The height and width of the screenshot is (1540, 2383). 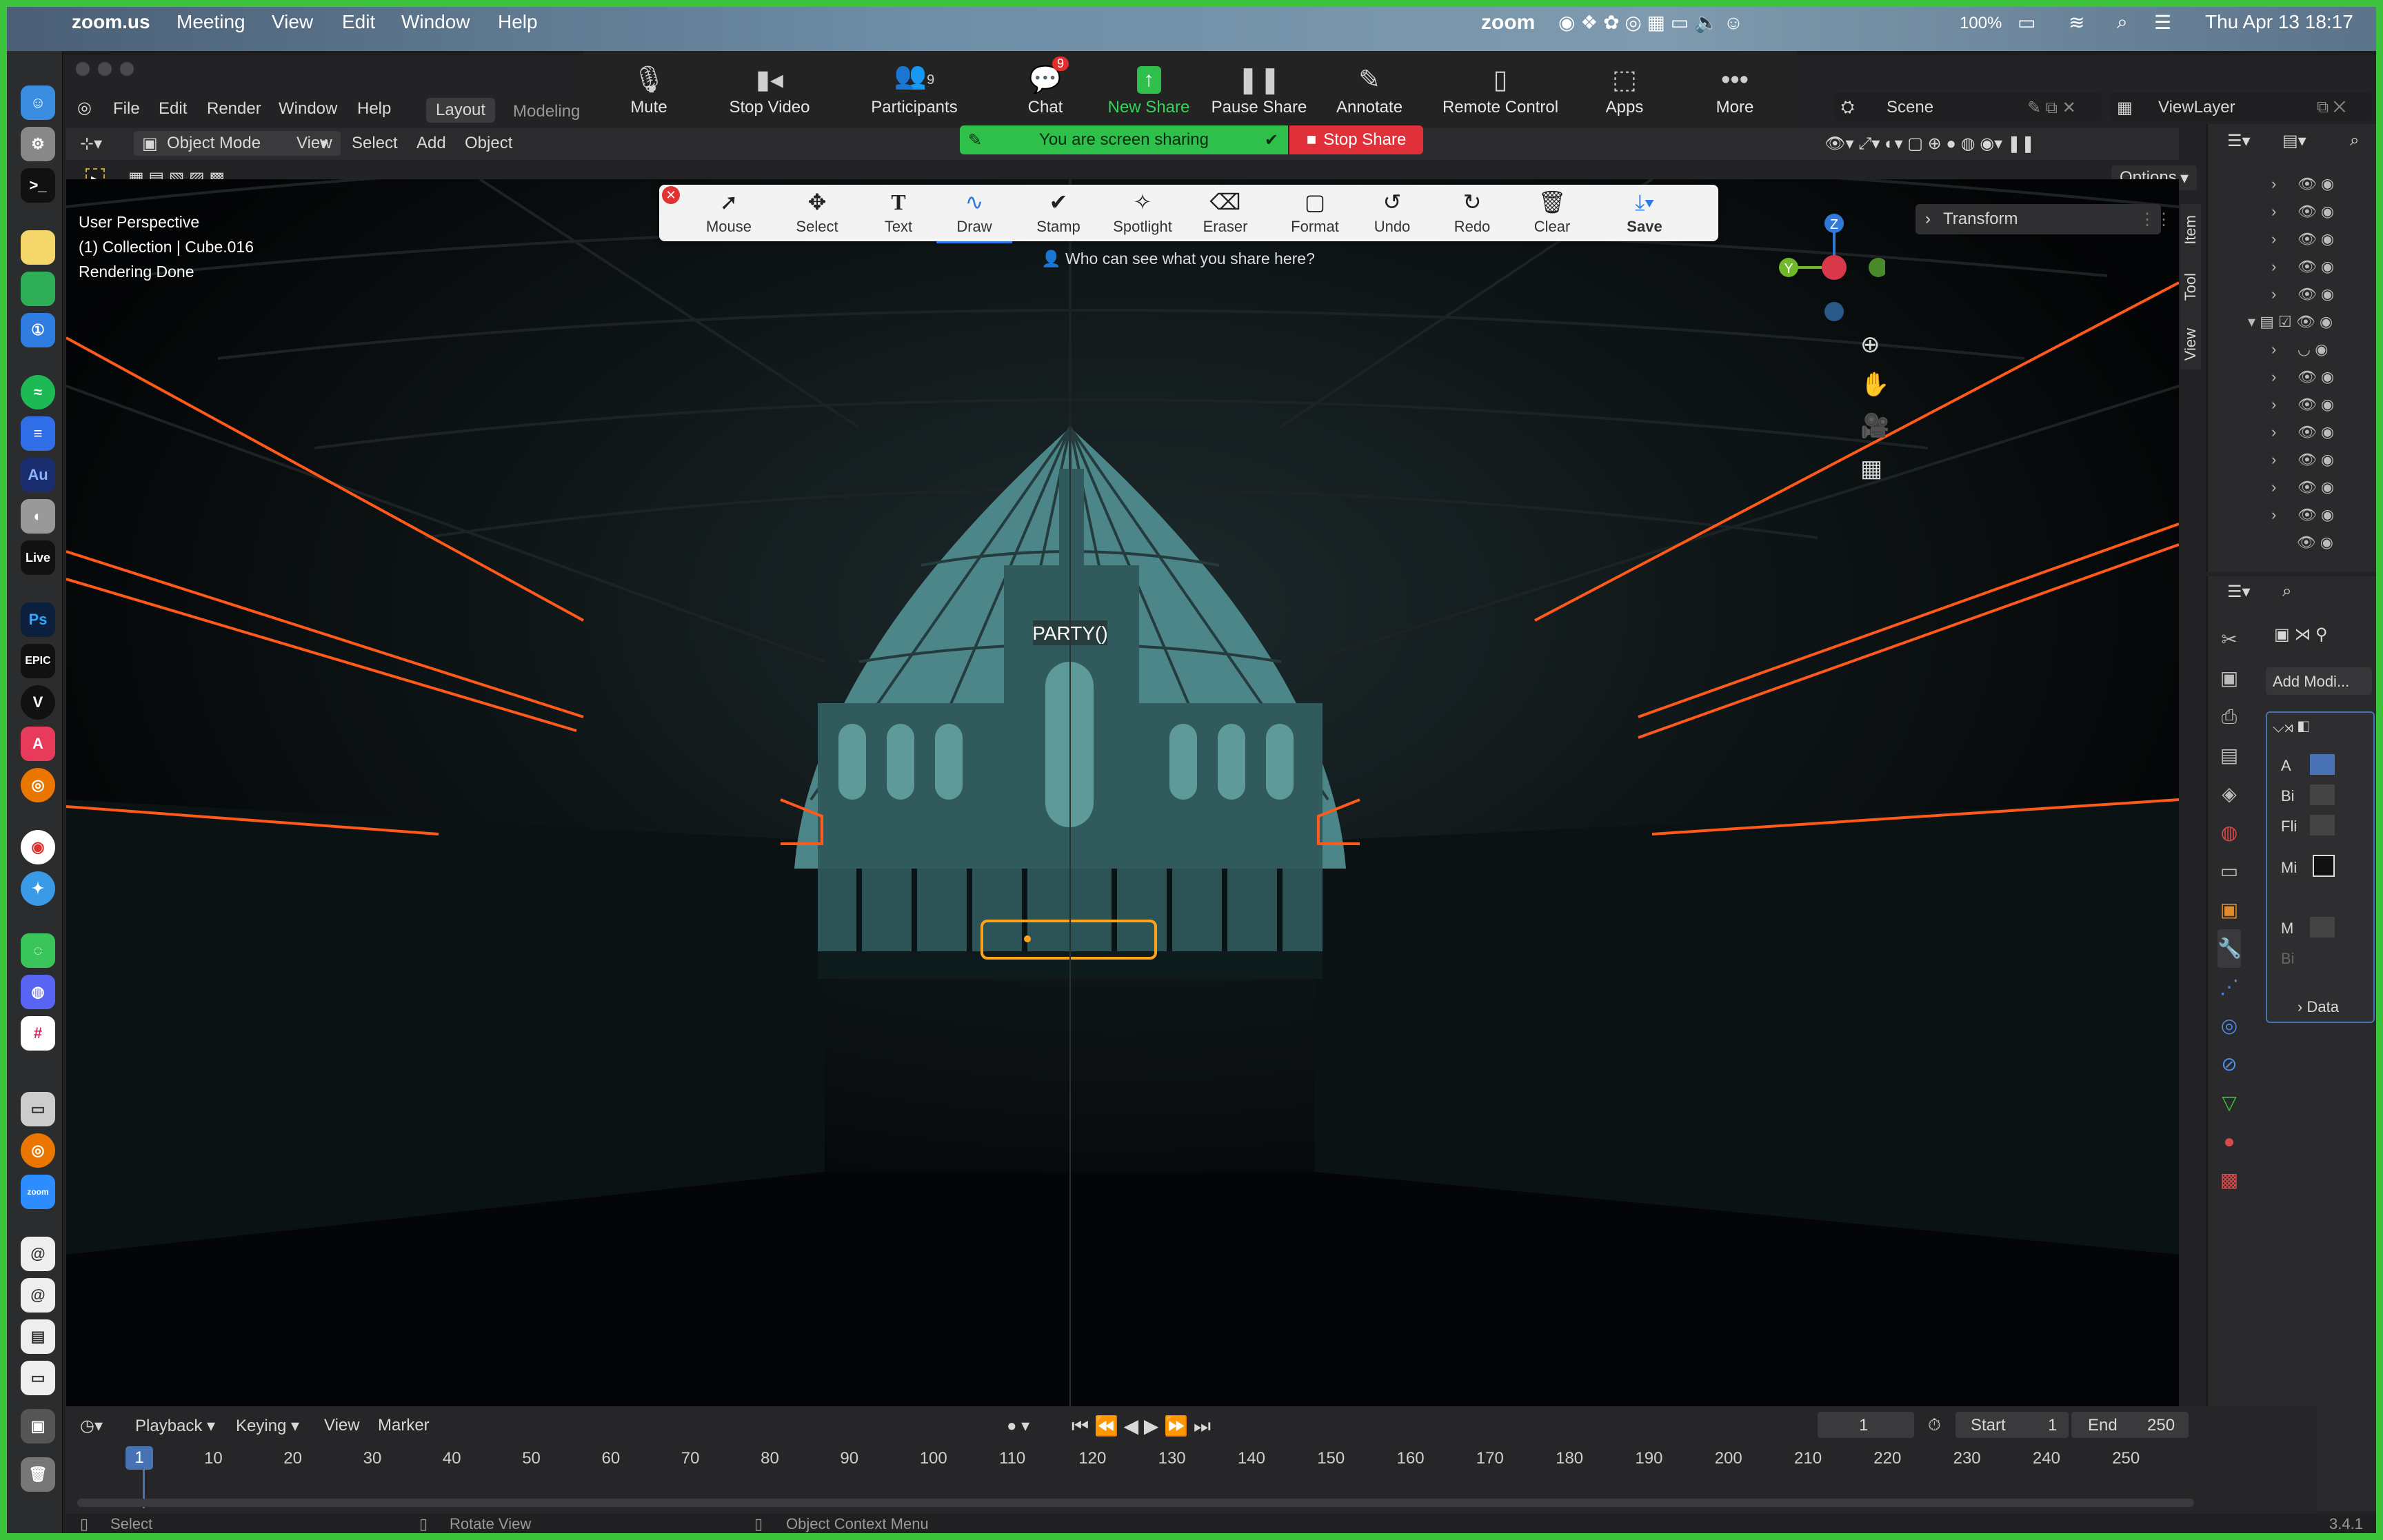 I want to click on header-menu-object: Object, so click(x=488, y=144).